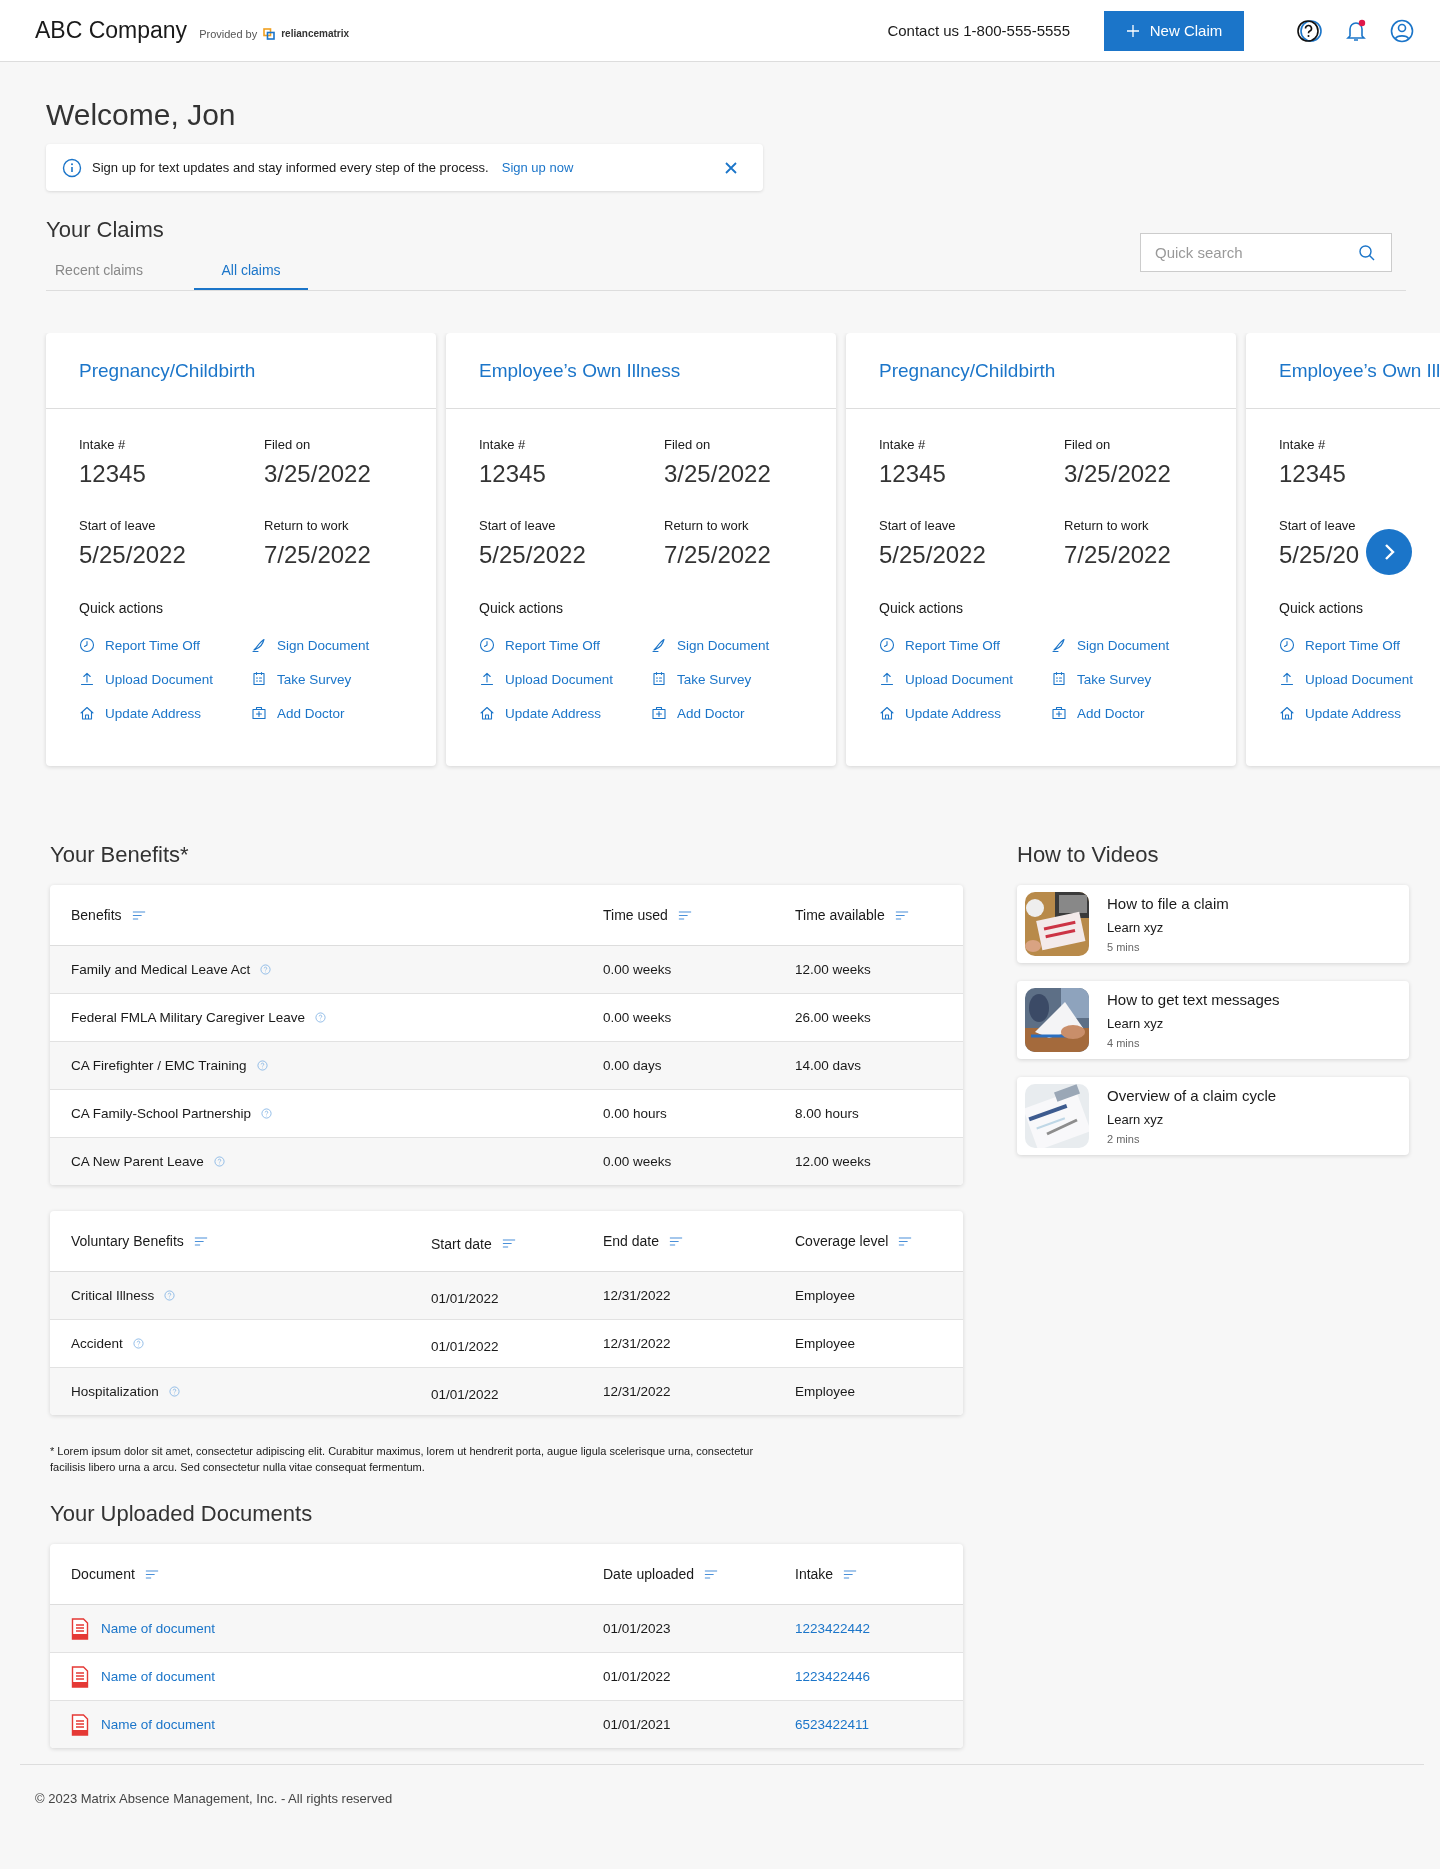 The height and width of the screenshot is (1869, 1440). I want to click on contact-phone: Contact us 1-800-555-5555, so click(978, 30).